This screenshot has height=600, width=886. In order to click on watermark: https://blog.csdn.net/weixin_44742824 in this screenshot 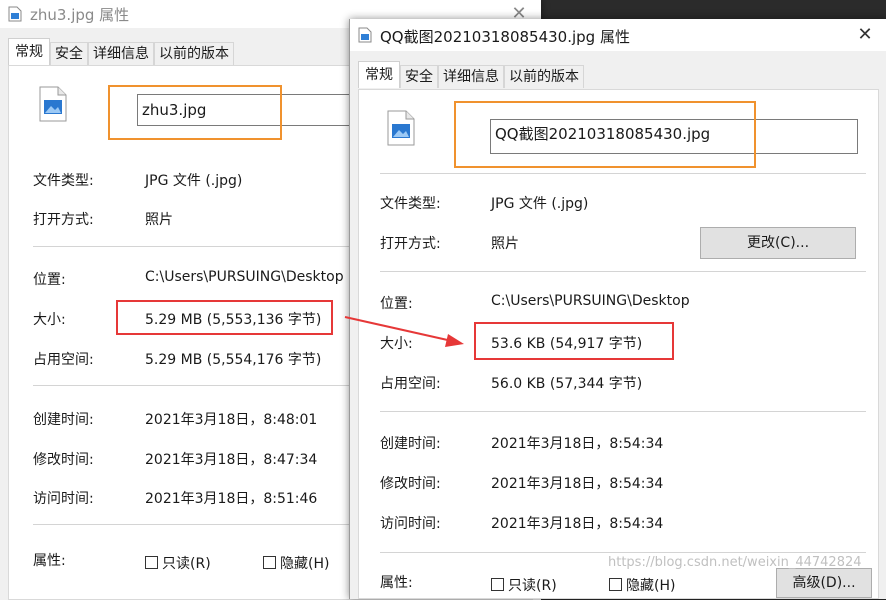, I will do `click(735, 562)`.